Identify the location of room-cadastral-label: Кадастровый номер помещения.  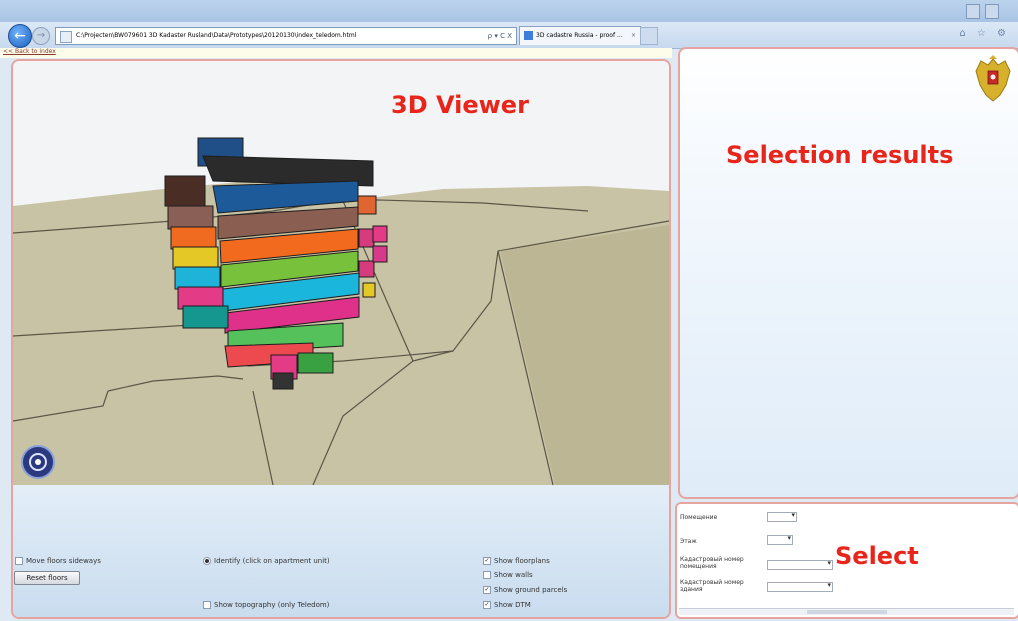
(712, 563).